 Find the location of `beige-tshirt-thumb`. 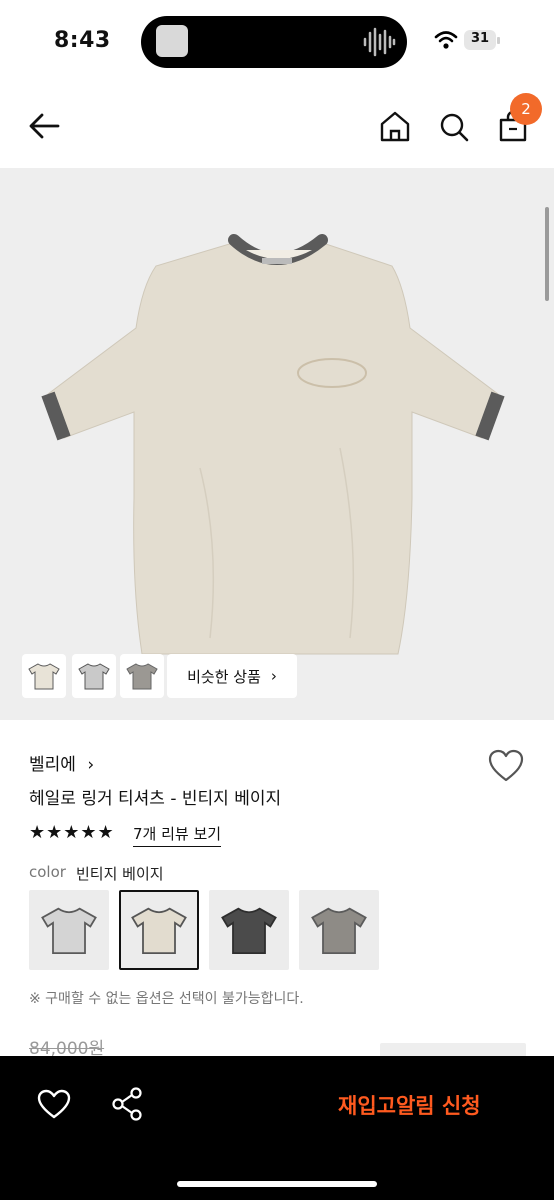

beige-tshirt-thumb is located at coordinates (44, 676).